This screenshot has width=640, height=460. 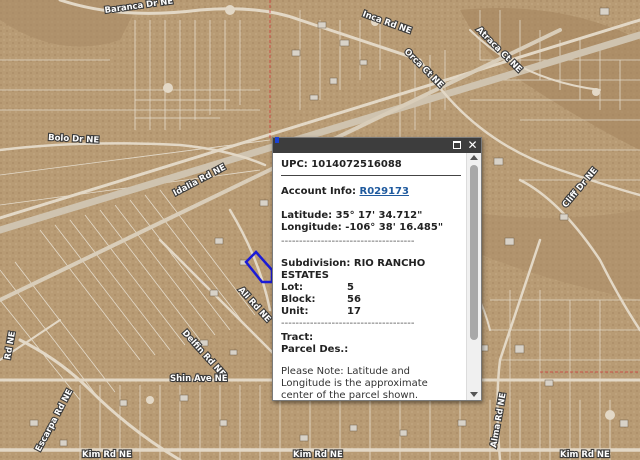 What do you see at coordinates (315, 349) in the screenshot?
I see `parcel-des-label: Parcel Des.:` at bounding box center [315, 349].